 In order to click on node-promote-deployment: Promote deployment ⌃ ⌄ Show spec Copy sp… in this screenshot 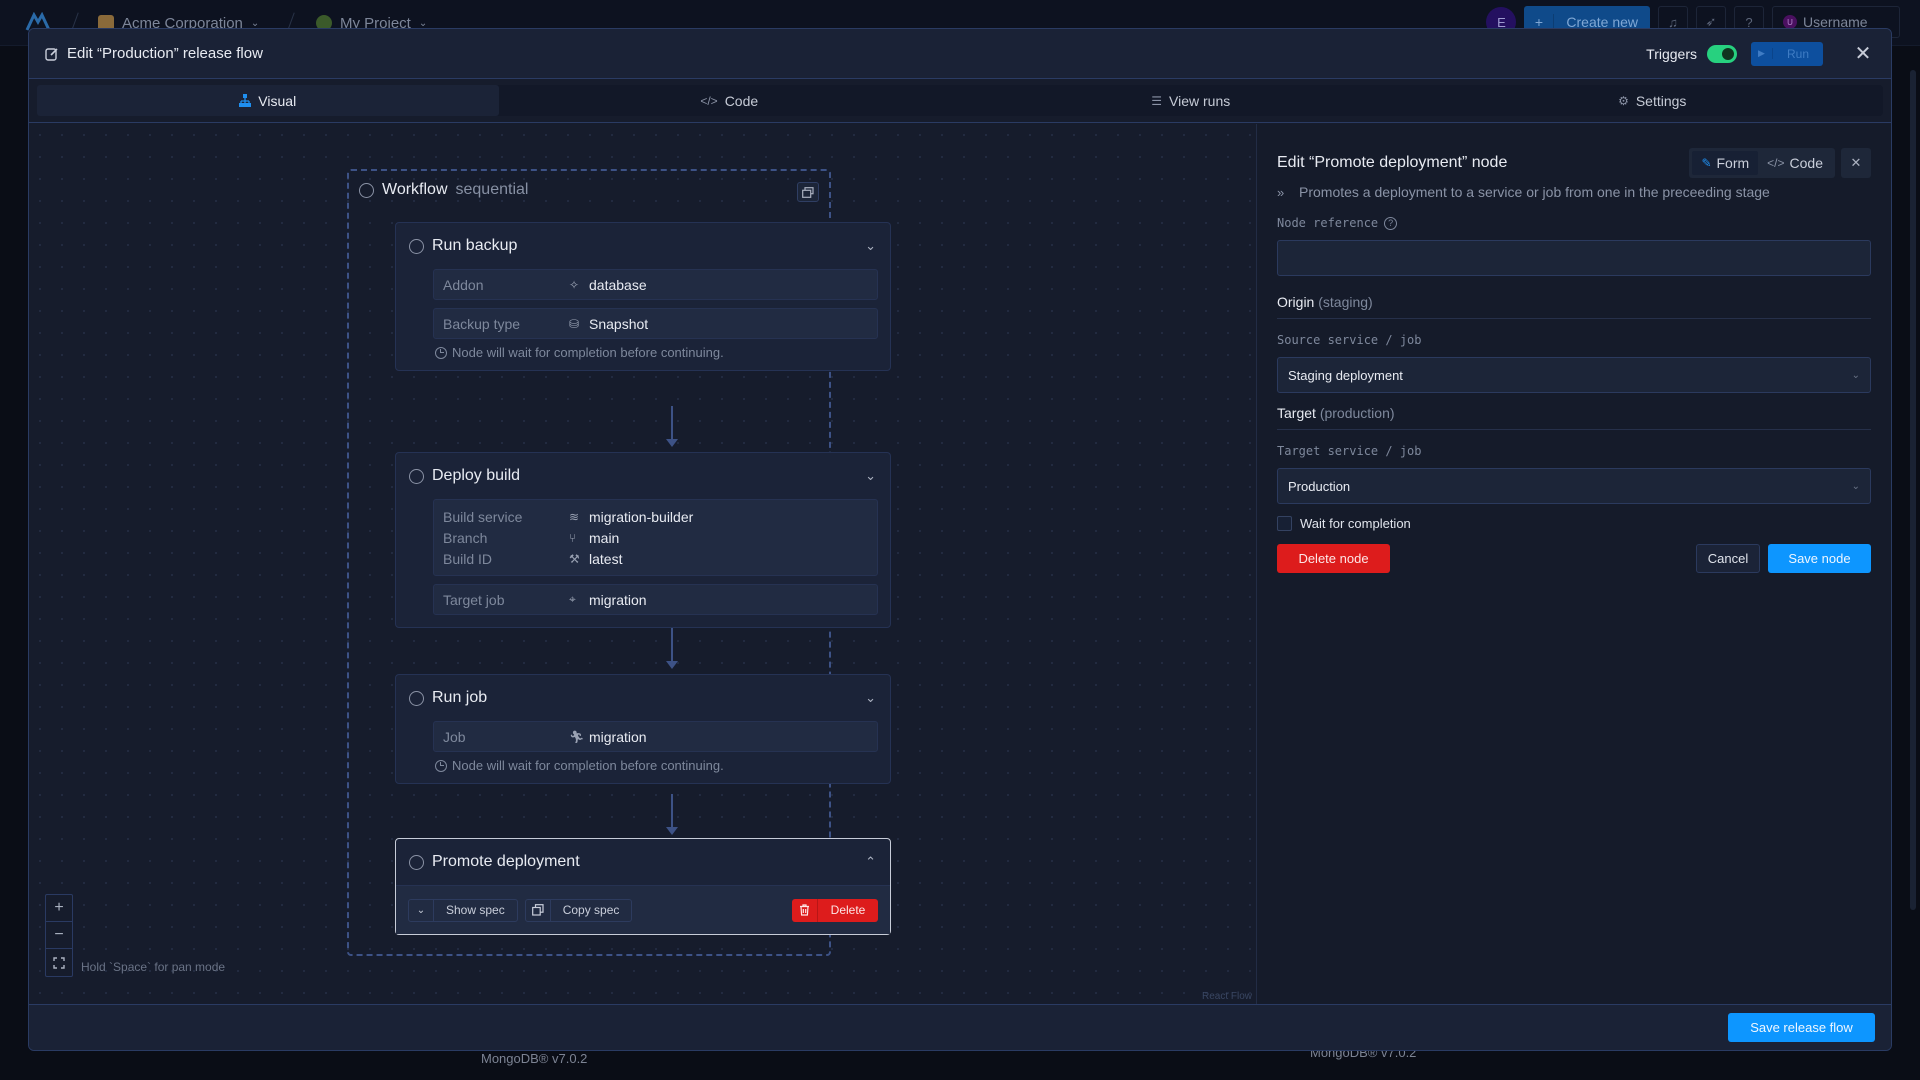, I will do `click(643, 886)`.